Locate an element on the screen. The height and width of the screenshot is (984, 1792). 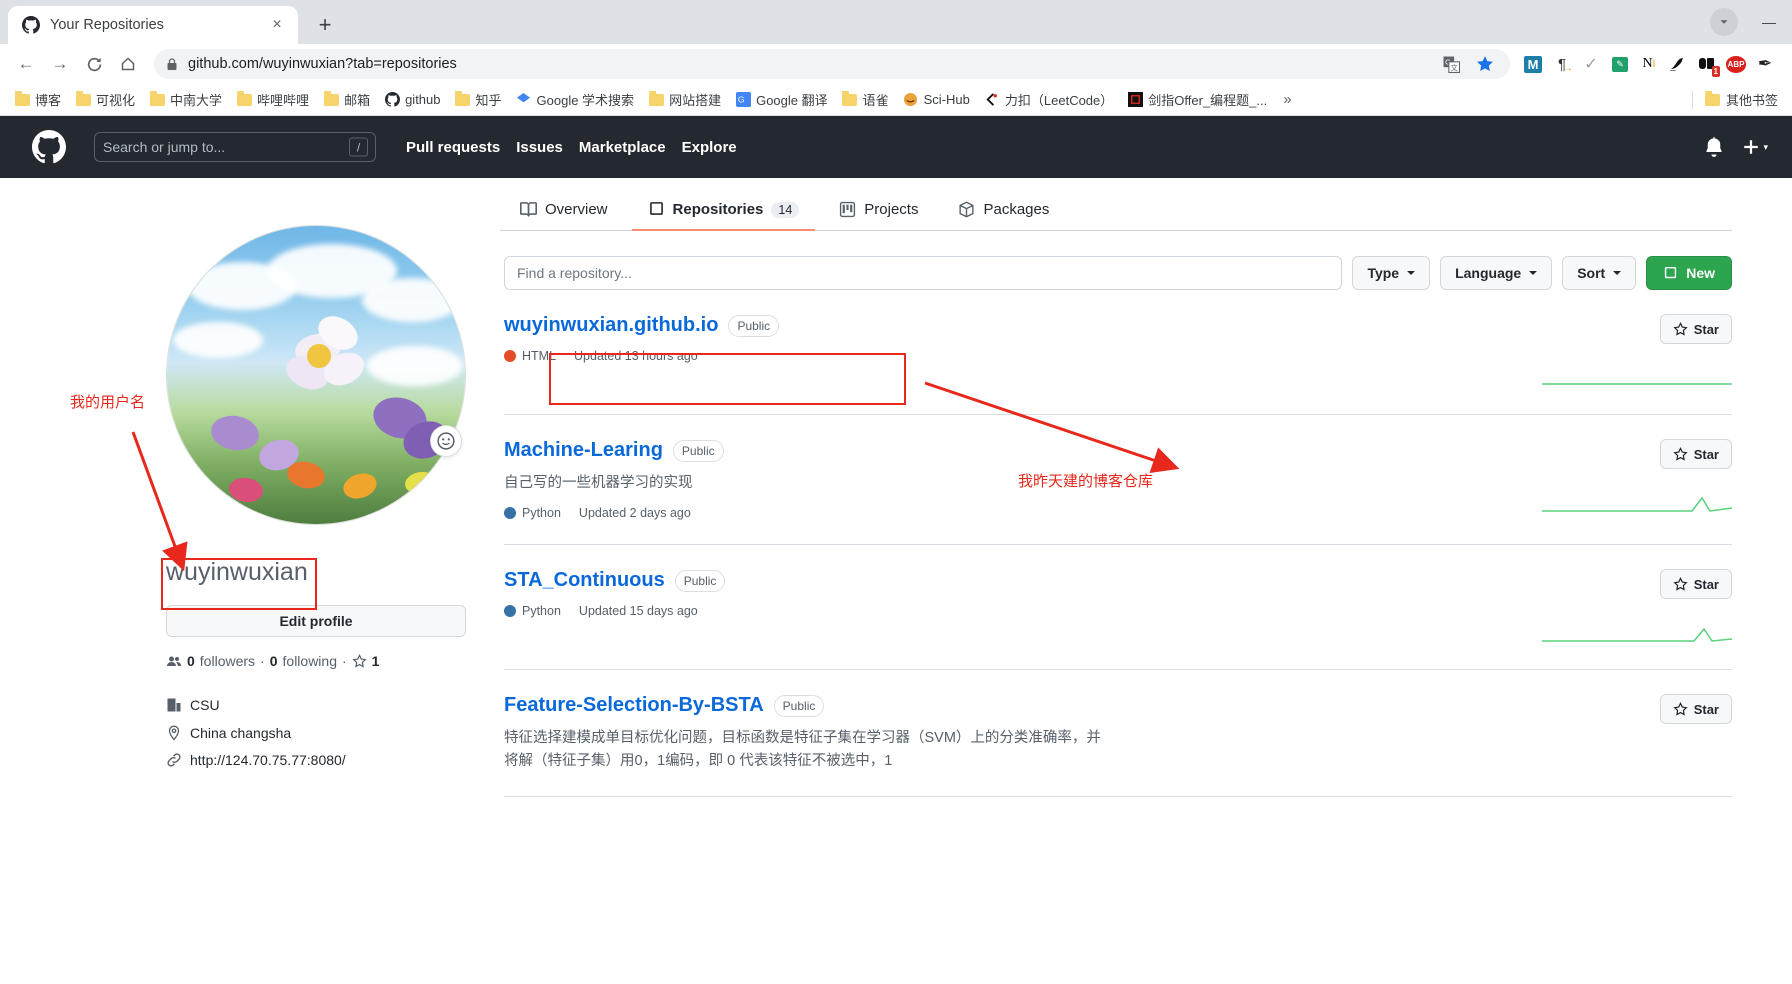
new-repository-button: New is located at coordinates (1689, 273).